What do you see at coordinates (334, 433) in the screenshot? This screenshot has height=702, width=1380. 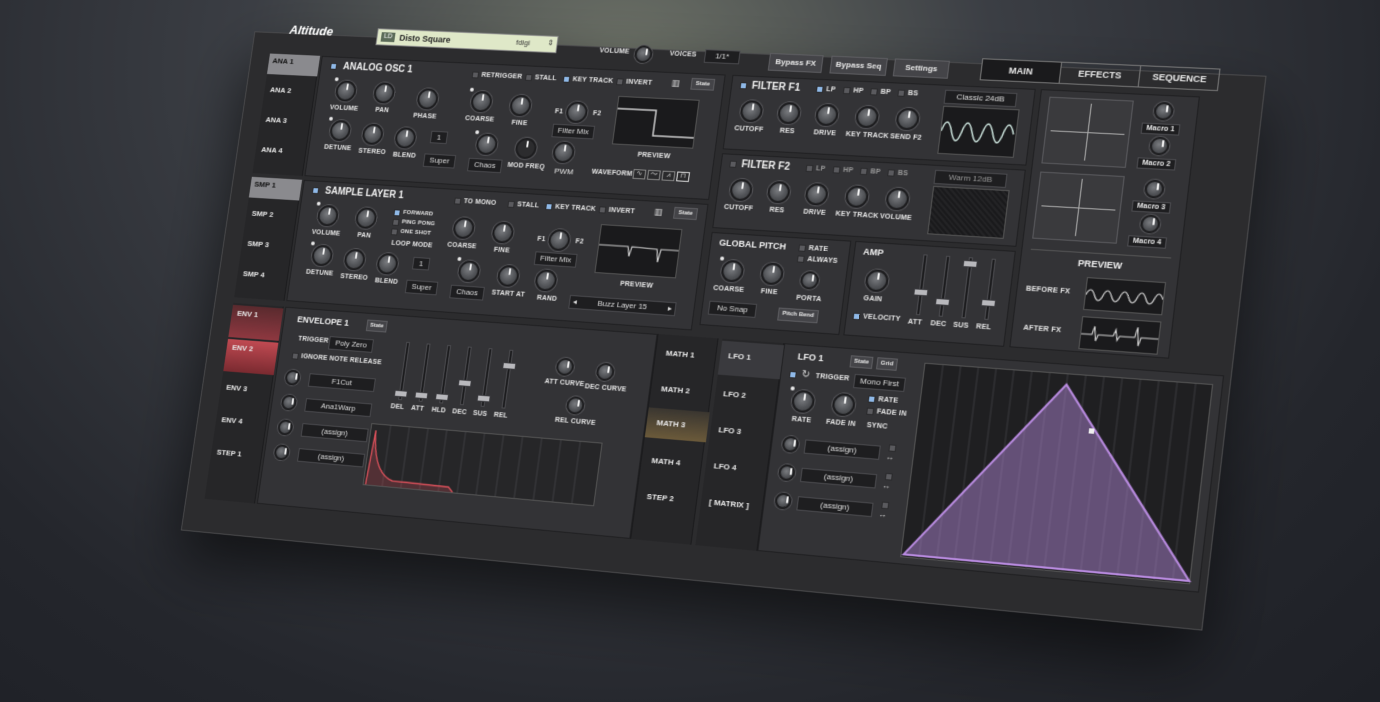 I see `env-mod-target: (assign)` at bounding box center [334, 433].